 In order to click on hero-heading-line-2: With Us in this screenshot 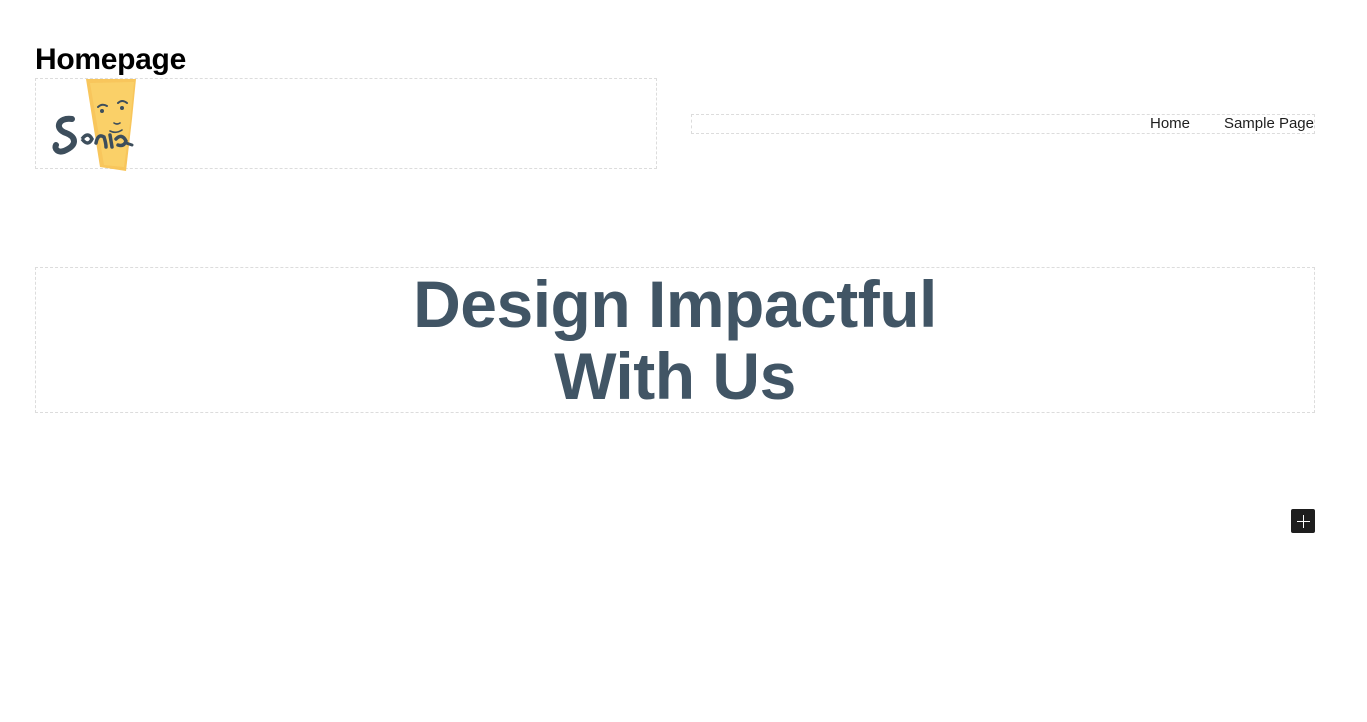, I will do `click(675, 376)`.